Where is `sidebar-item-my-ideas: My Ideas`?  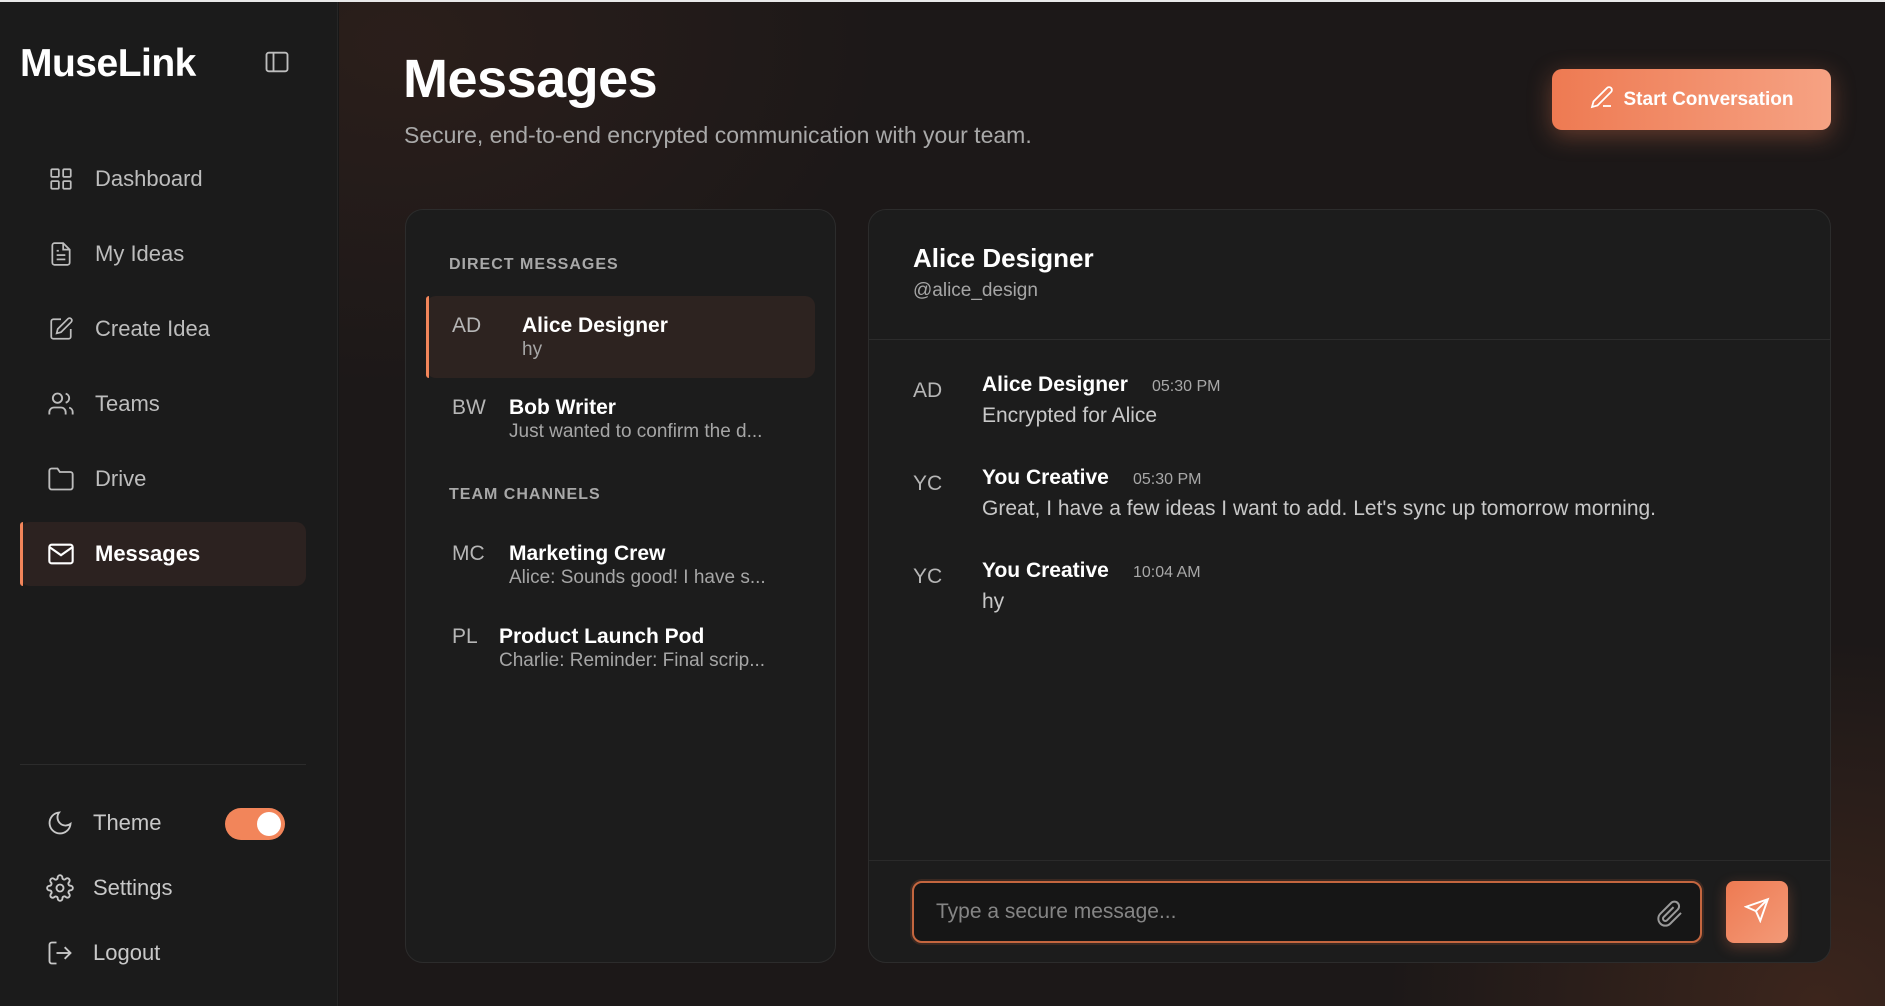
sidebar-item-my-ideas: My Ideas is located at coordinates (163, 254).